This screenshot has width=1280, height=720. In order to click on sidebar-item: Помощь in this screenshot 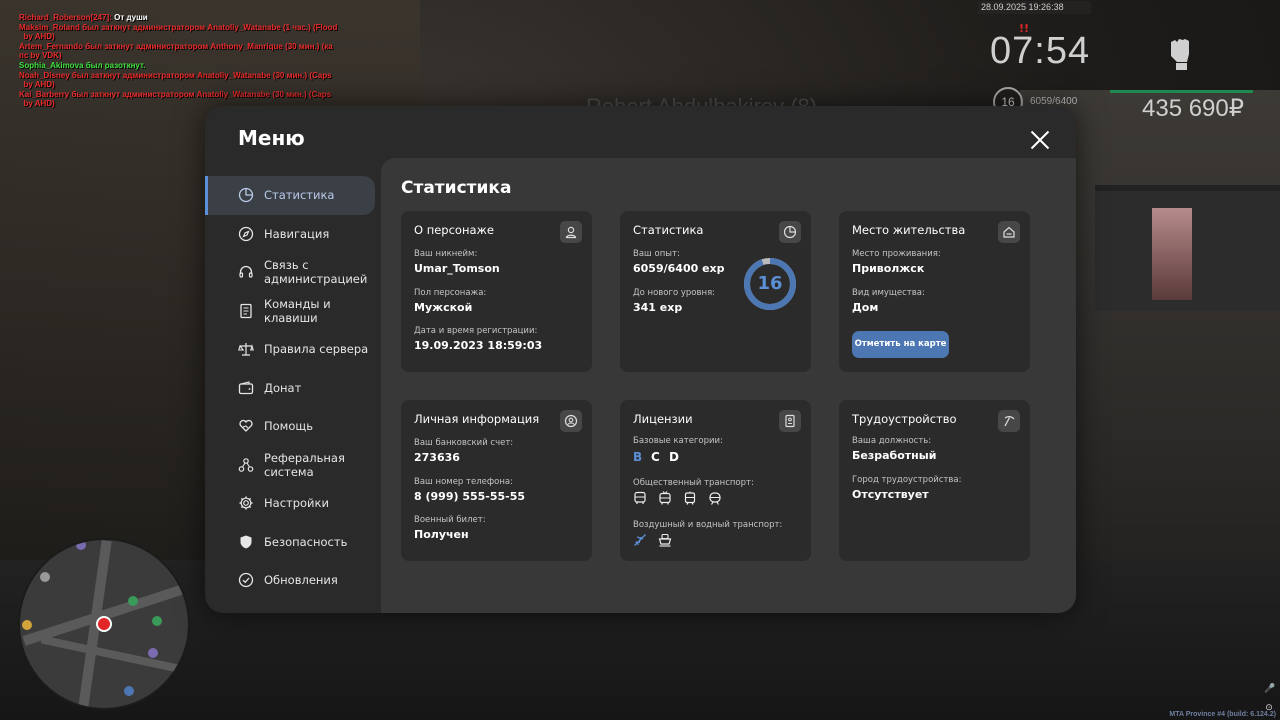, I will do `click(293, 426)`.